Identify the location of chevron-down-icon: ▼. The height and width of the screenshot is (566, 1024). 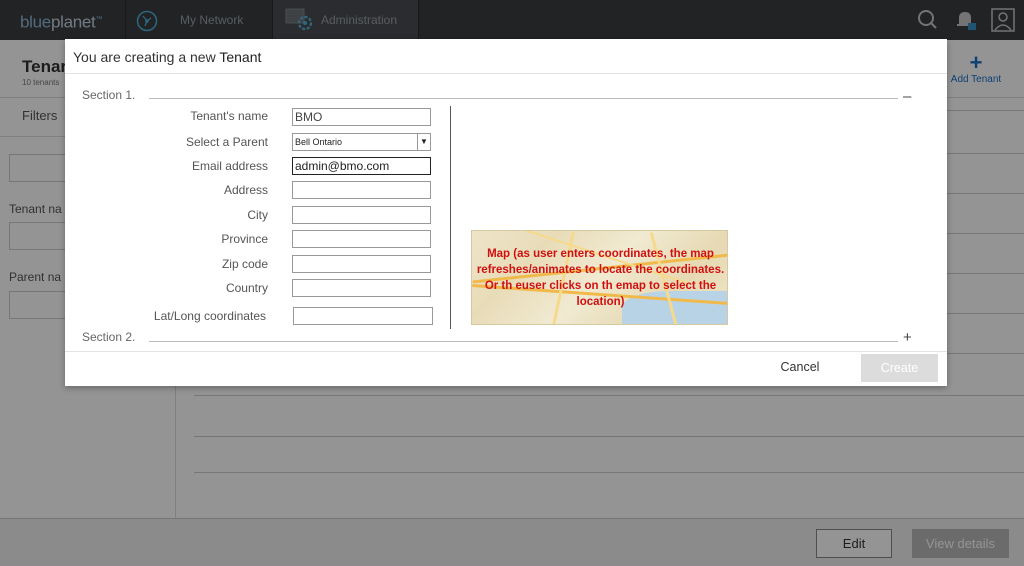
(423, 142).